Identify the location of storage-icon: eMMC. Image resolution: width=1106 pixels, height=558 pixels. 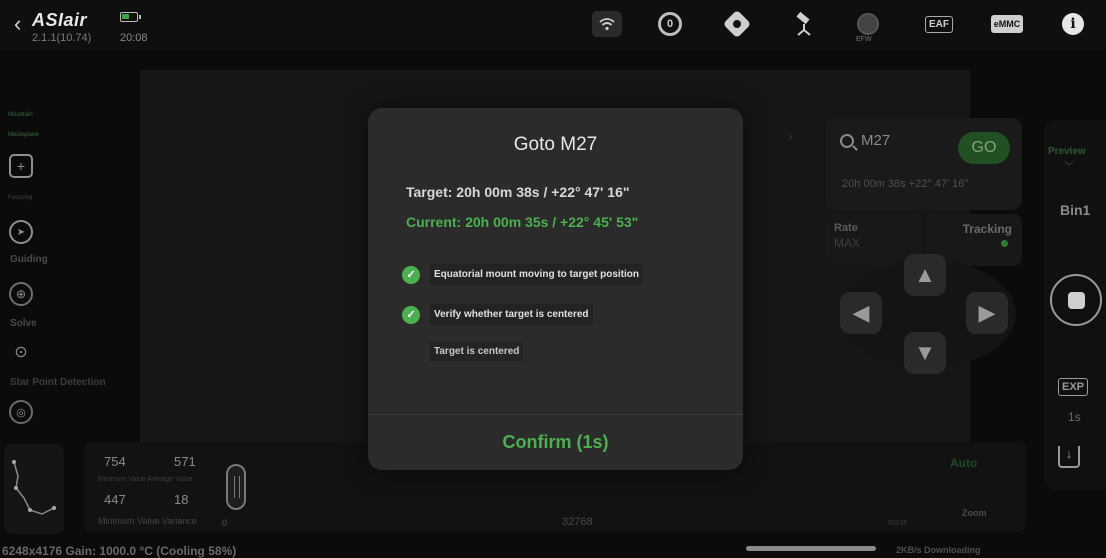
(1007, 24).